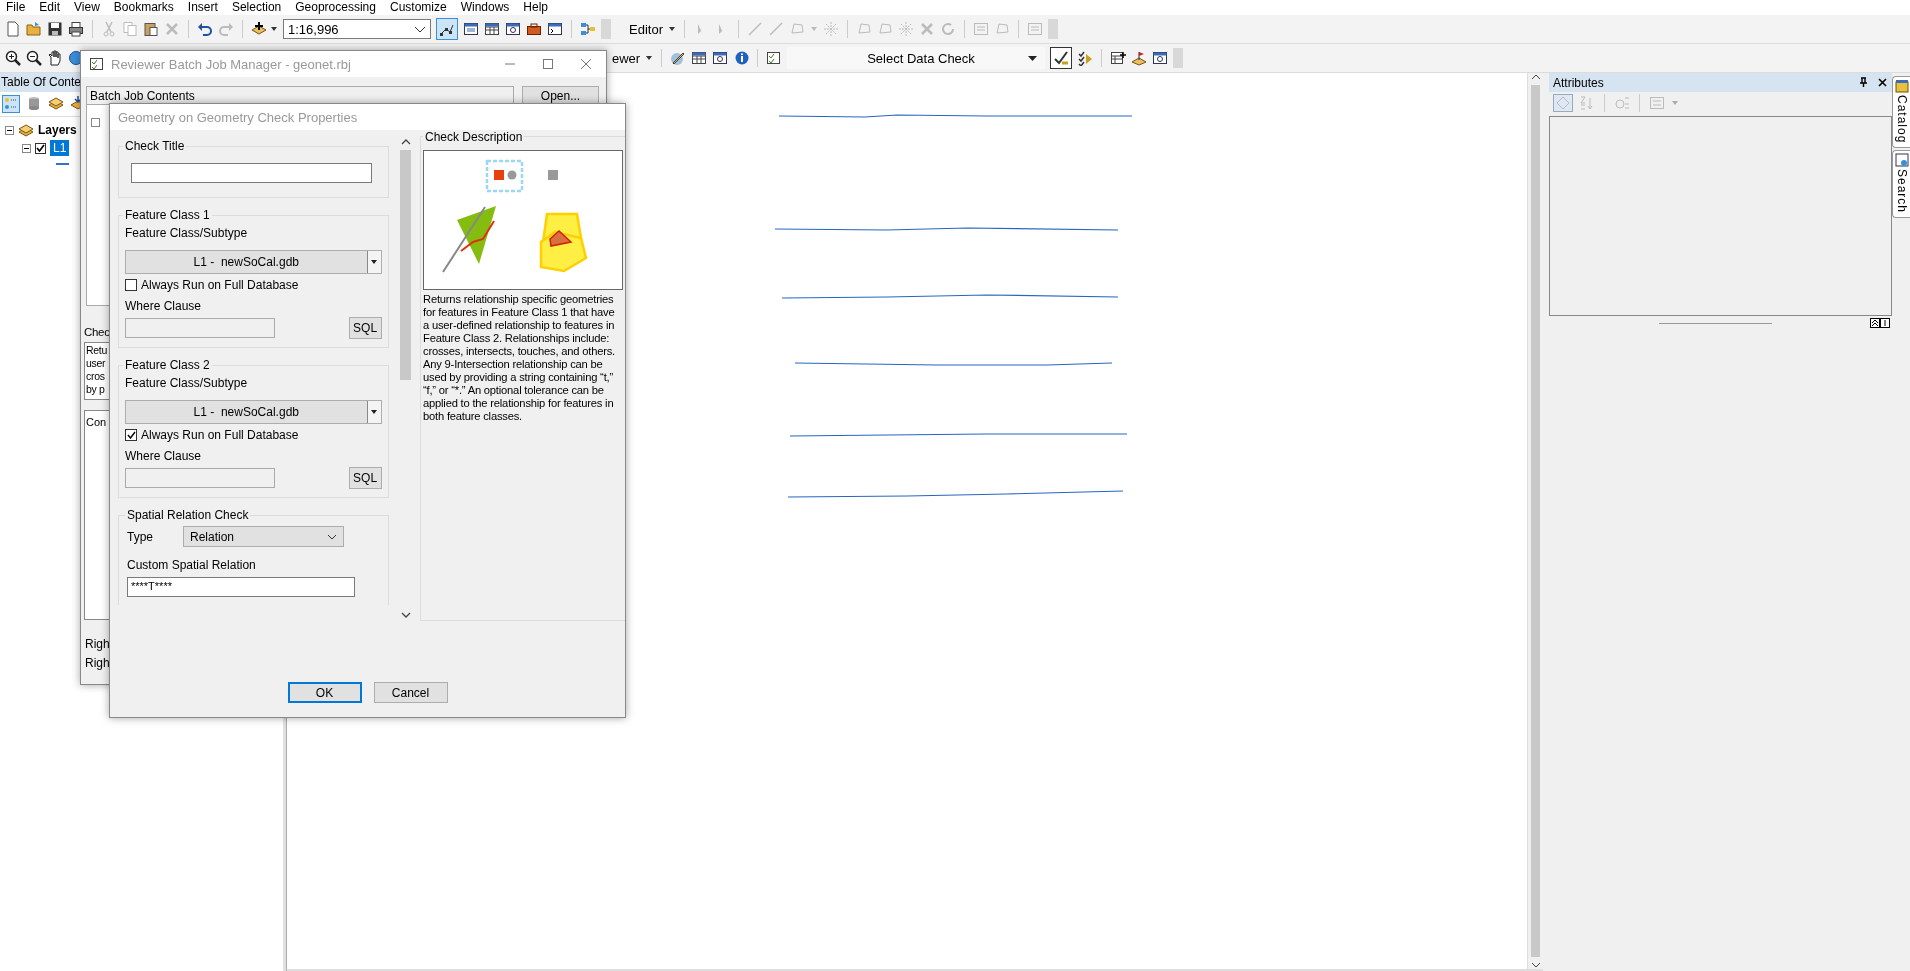 The width and height of the screenshot is (1910, 971). Describe the element at coordinates (251, 173) in the screenshot. I see `check-title-field` at that location.